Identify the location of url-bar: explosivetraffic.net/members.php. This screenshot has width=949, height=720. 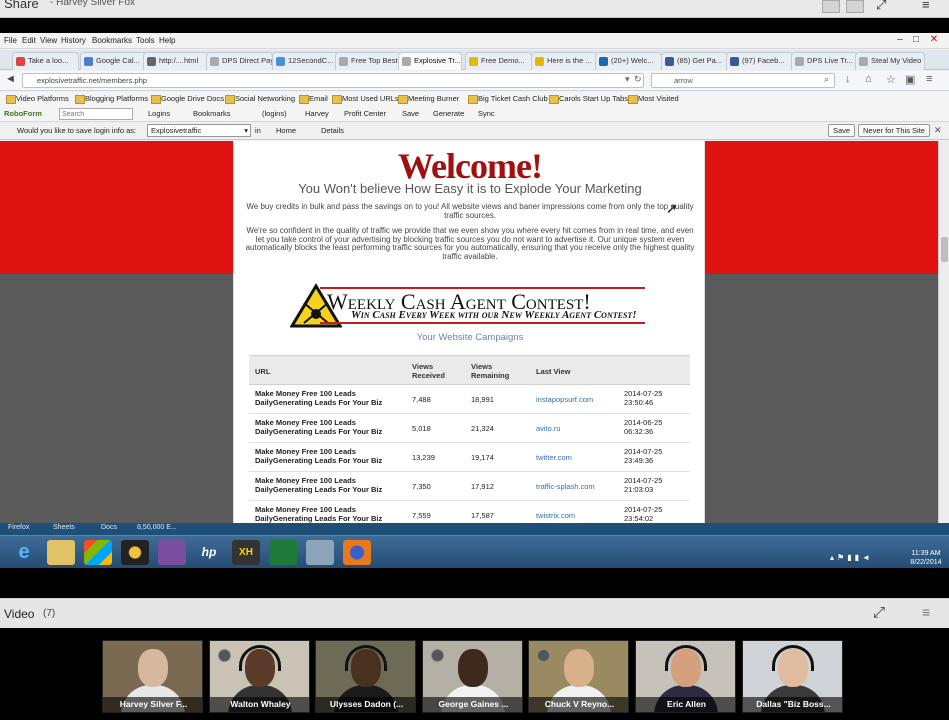
(333, 80).